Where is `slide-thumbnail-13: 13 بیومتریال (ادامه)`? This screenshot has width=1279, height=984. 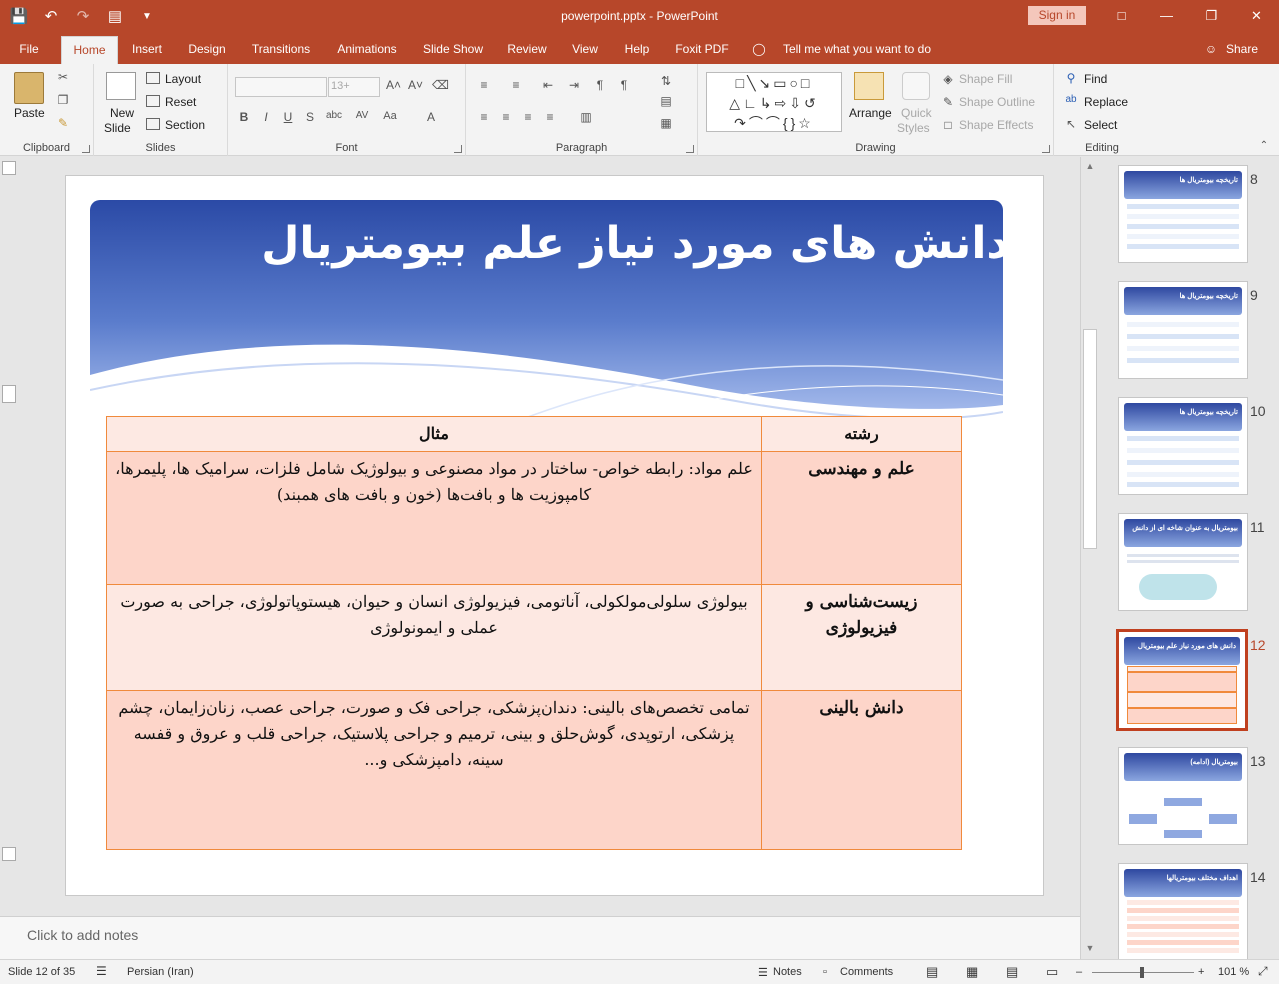
slide-thumbnail-13: 13 بیومتریال (ادامه) is located at coordinates (1188, 799).